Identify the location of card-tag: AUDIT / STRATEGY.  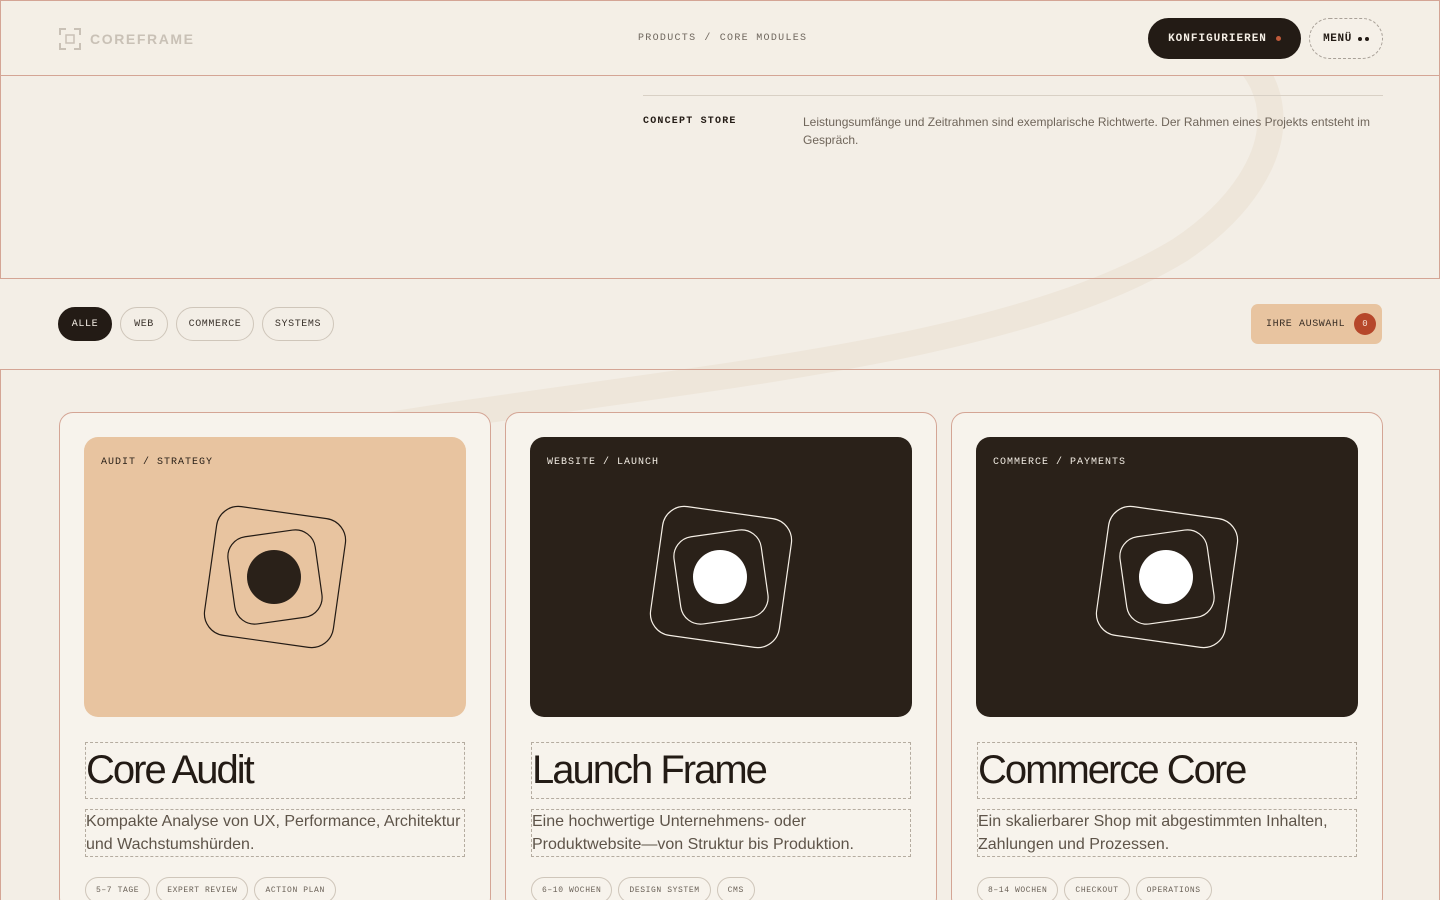
(157, 462).